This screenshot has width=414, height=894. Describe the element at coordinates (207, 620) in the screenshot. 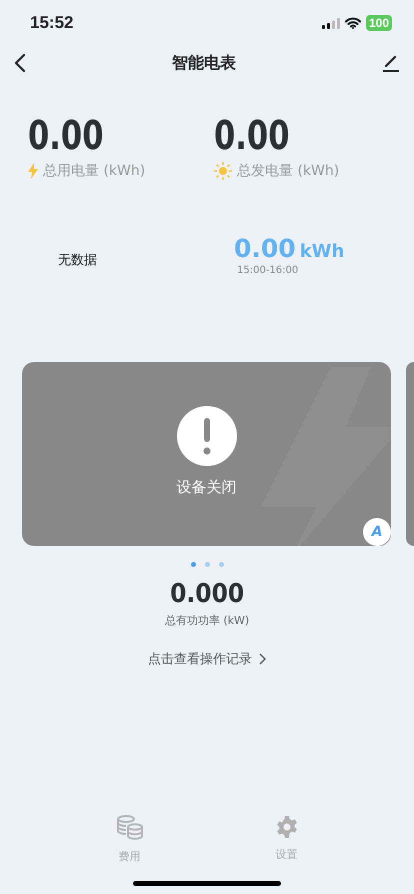

I see `power-label: 总有功功率 (kW)` at that location.